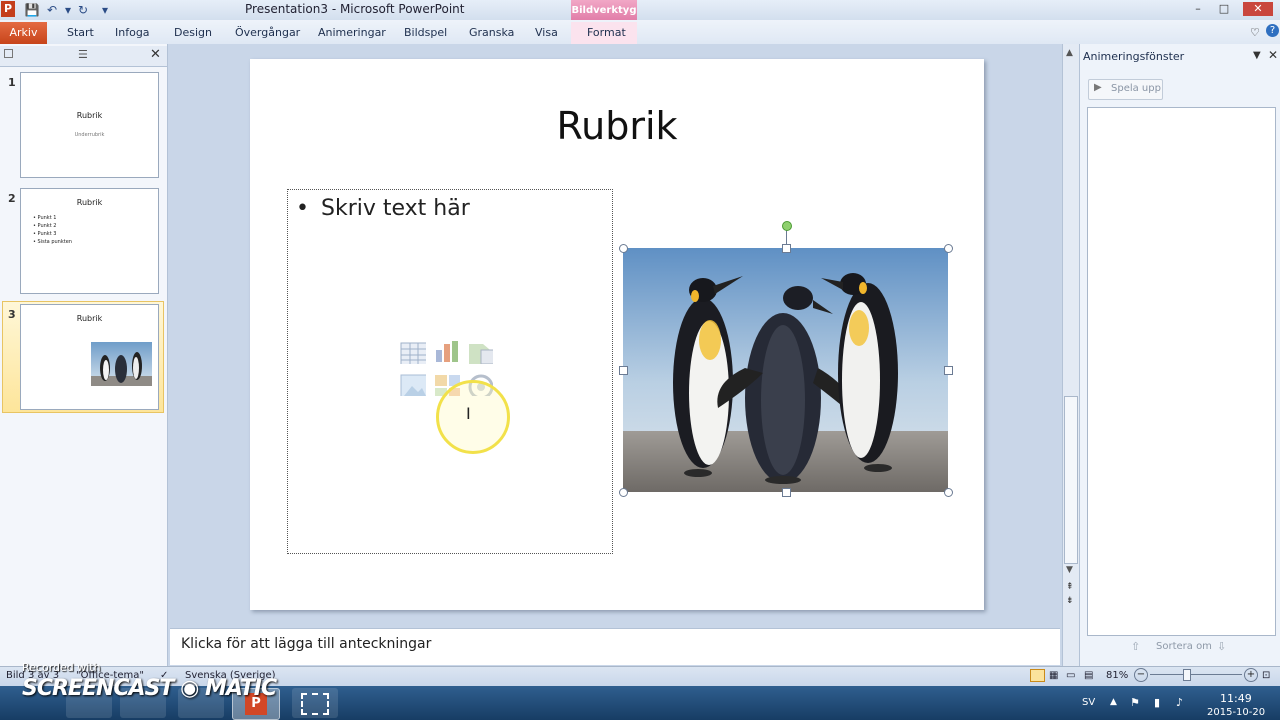 The height and width of the screenshot is (720, 1280). What do you see at coordinates (315, 703) in the screenshot?
I see `screen-recorder-icon` at bounding box center [315, 703].